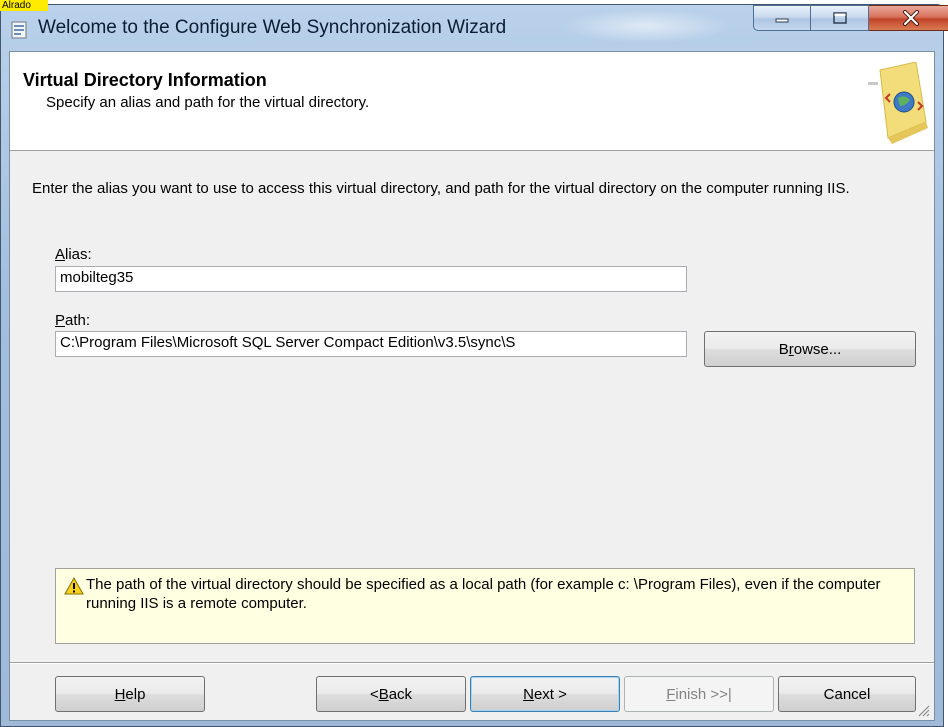 This screenshot has width=948, height=727. I want to click on finish-button: Finish >>|, so click(699, 694).